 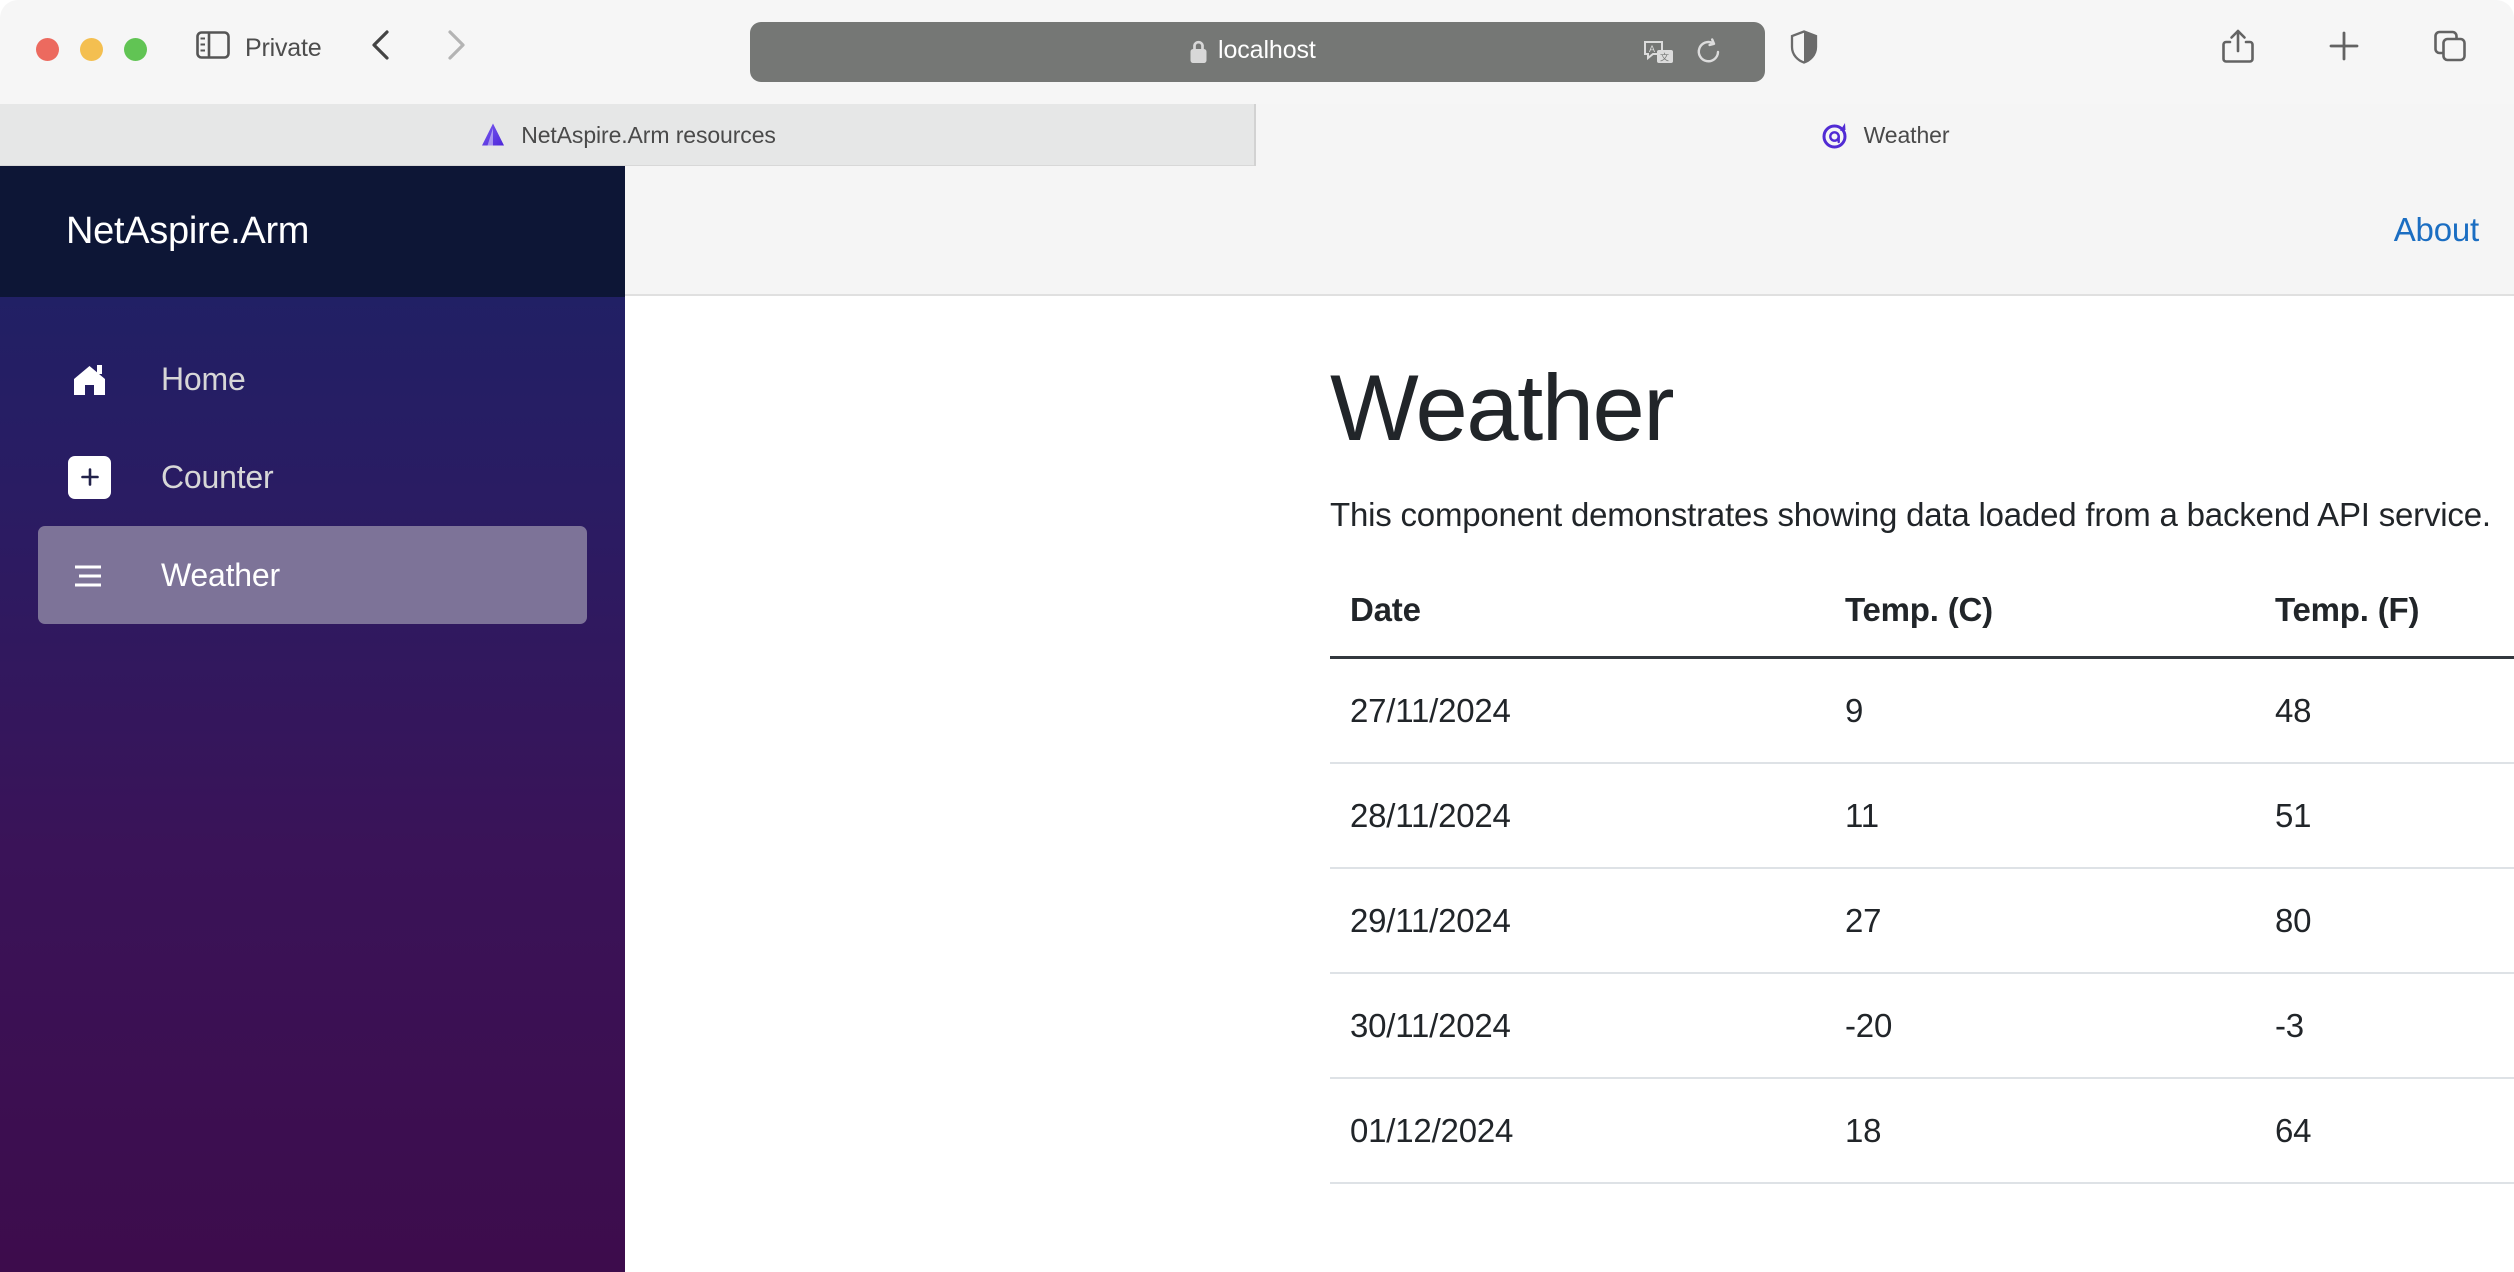 What do you see at coordinates (2060, 710) in the screenshot?
I see `cell-temp-c: 9` at bounding box center [2060, 710].